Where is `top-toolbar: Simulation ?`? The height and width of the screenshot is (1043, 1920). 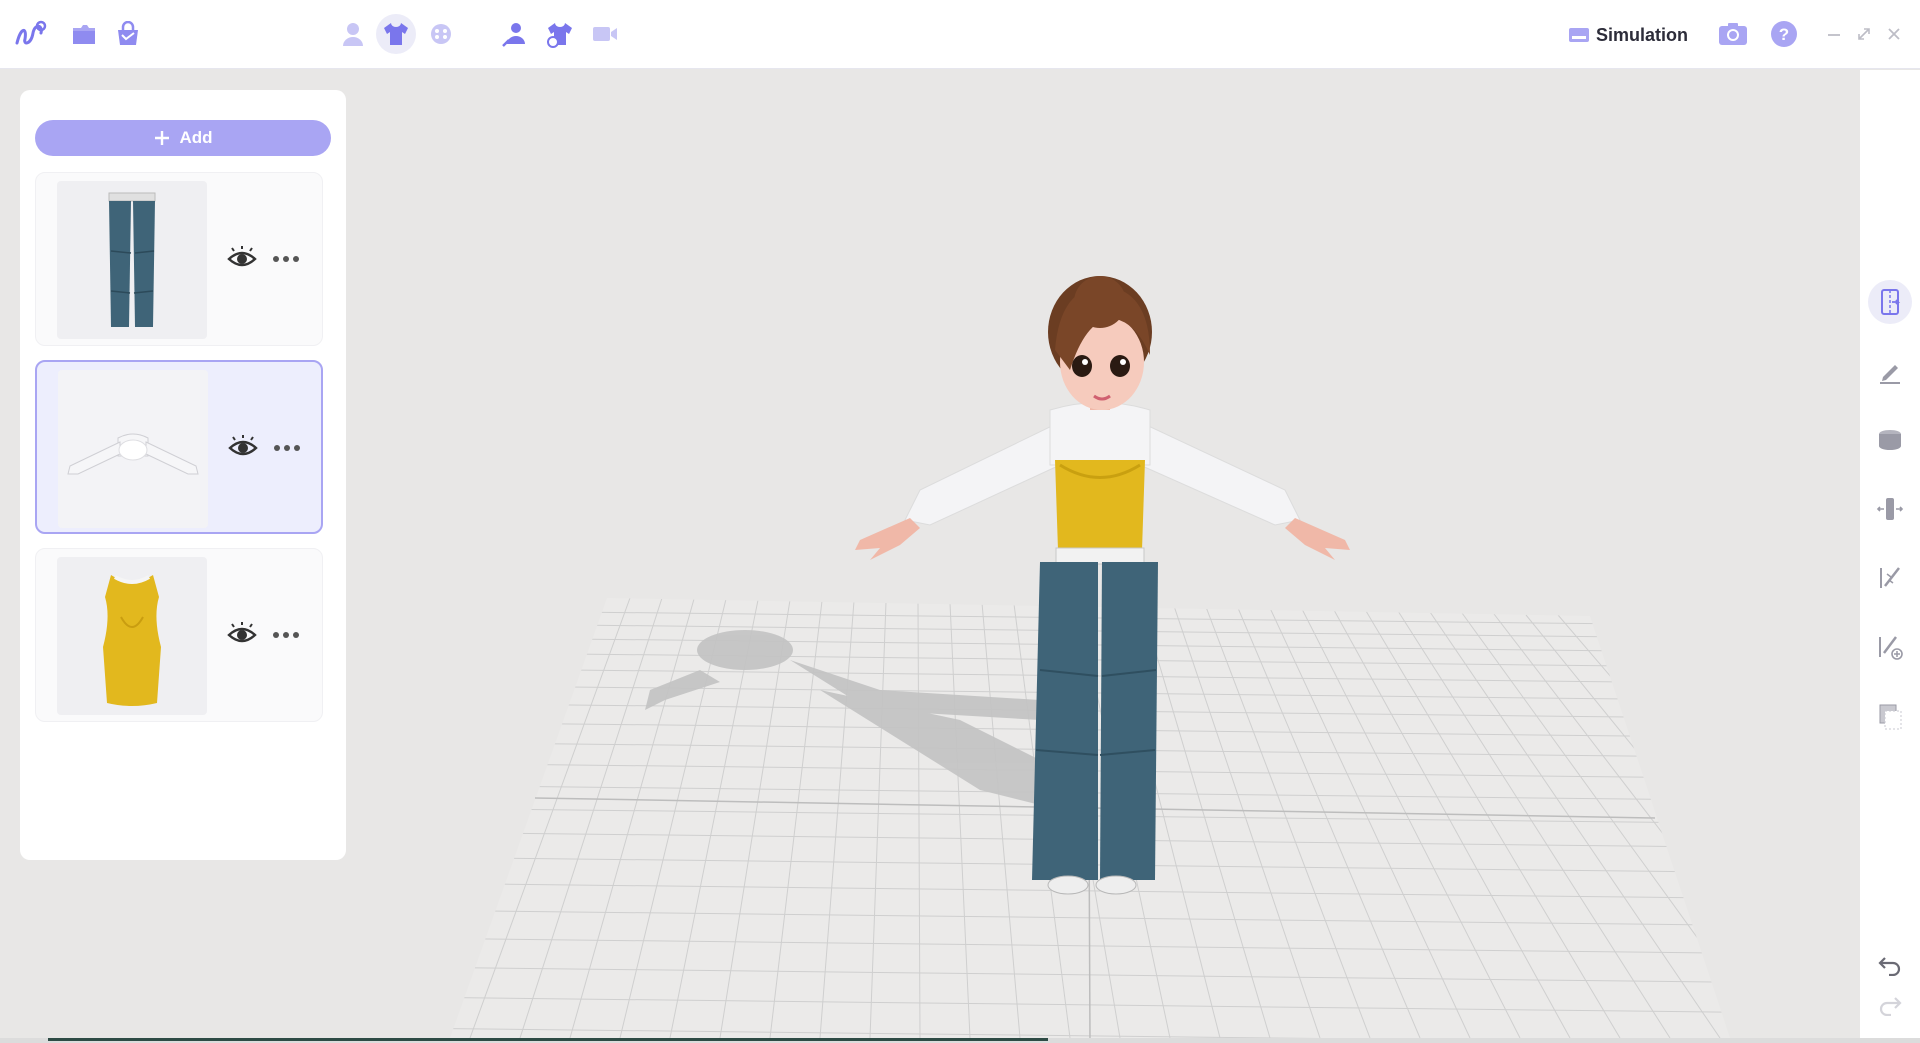 top-toolbar: Simulation ? is located at coordinates (960, 34).